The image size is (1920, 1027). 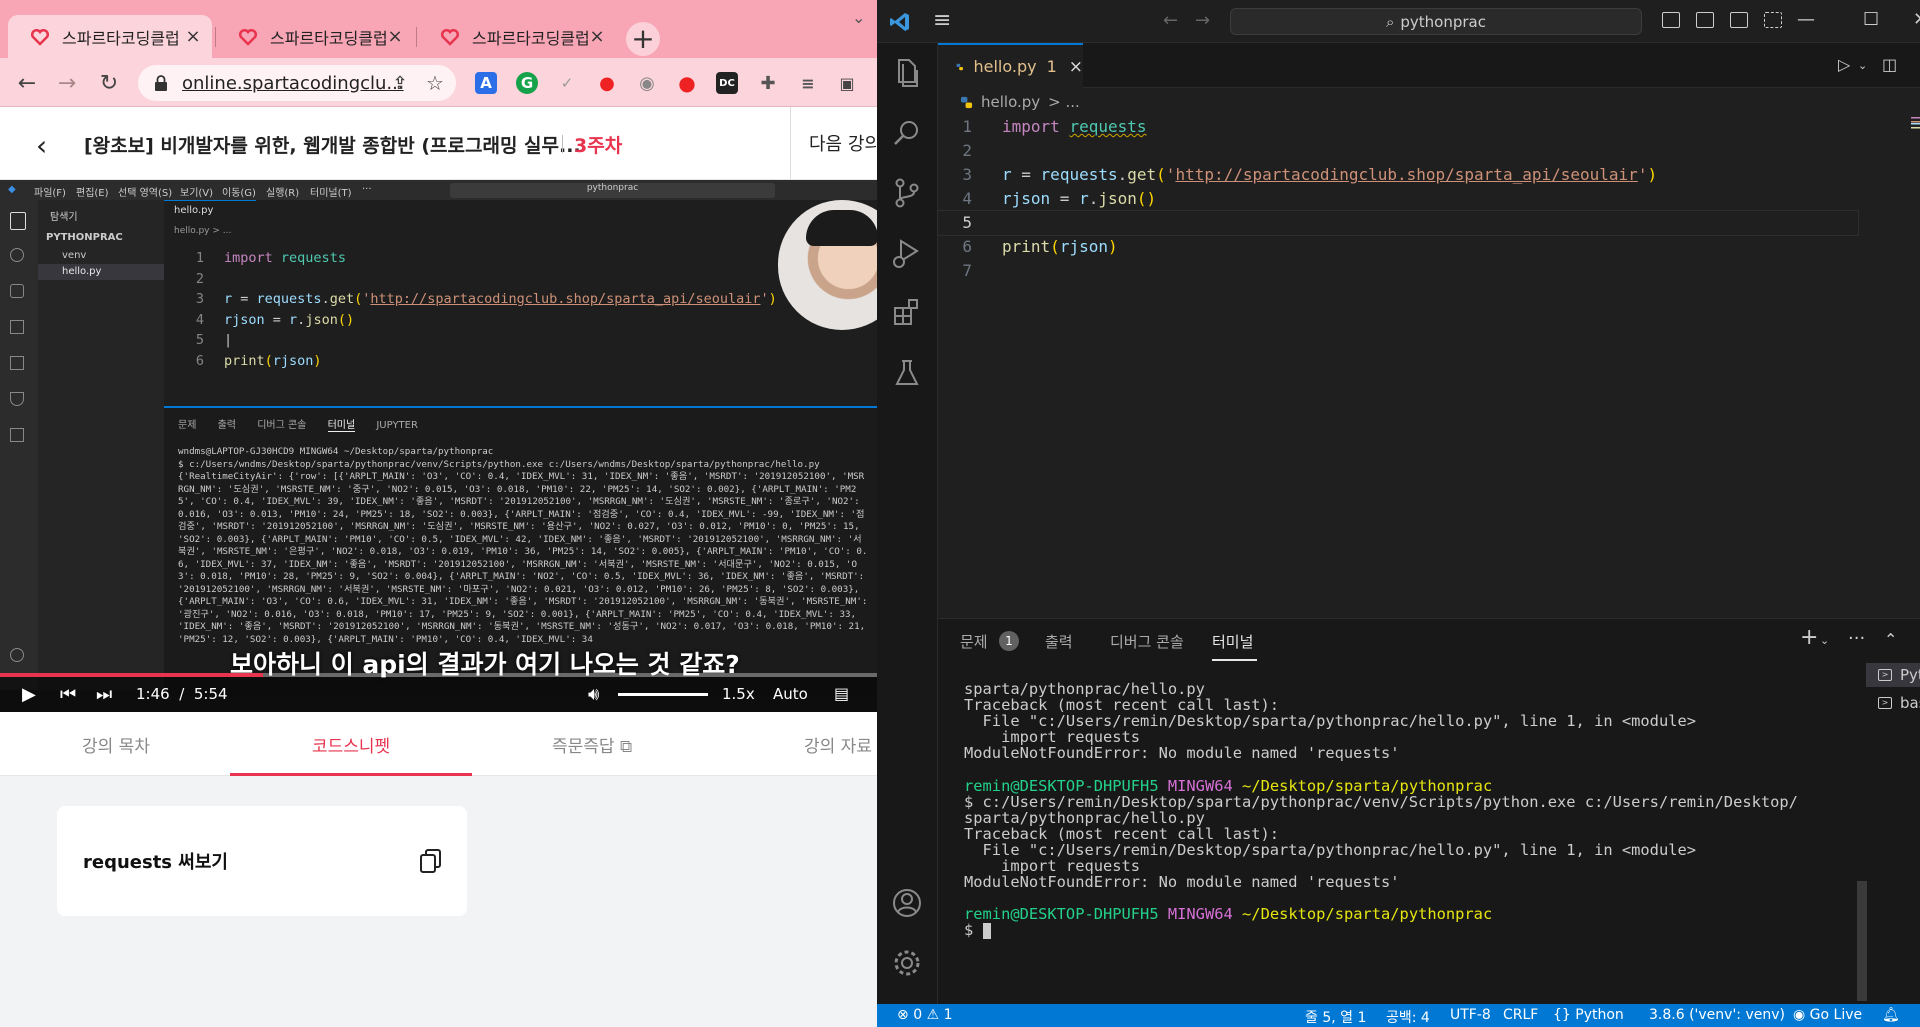 I want to click on editor-tab-hello-py: hello.py 1 ×, so click(x=1010, y=65).